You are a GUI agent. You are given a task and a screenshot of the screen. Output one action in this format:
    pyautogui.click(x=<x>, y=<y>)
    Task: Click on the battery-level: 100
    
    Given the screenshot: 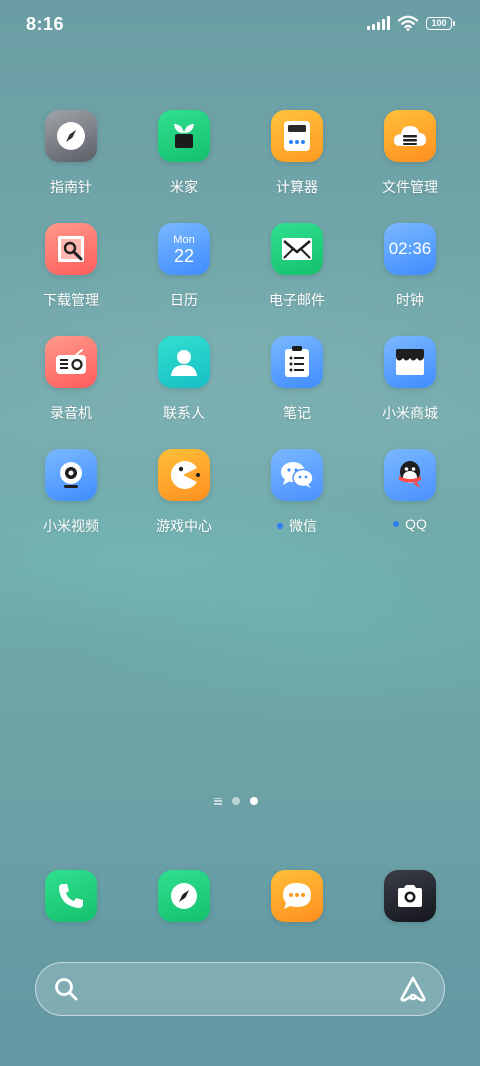 What is the action you would take?
    pyautogui.click(x=439, y=23)
    